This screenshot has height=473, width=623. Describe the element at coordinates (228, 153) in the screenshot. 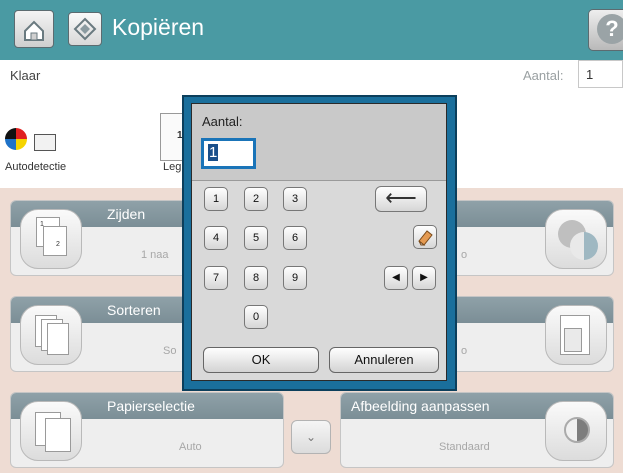

I see `quantity-input: 1` at that location.